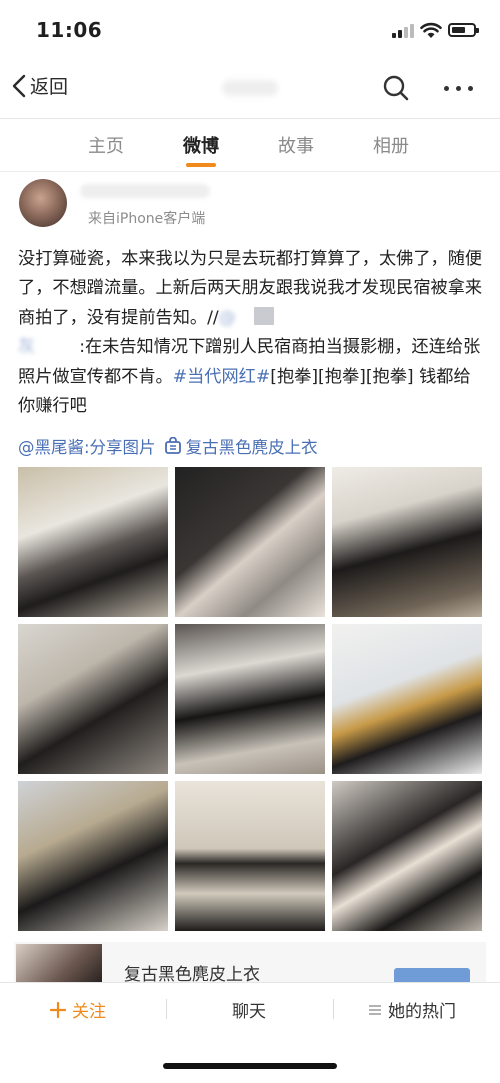  I want to click on product-thumbnail, so click(59, 963).